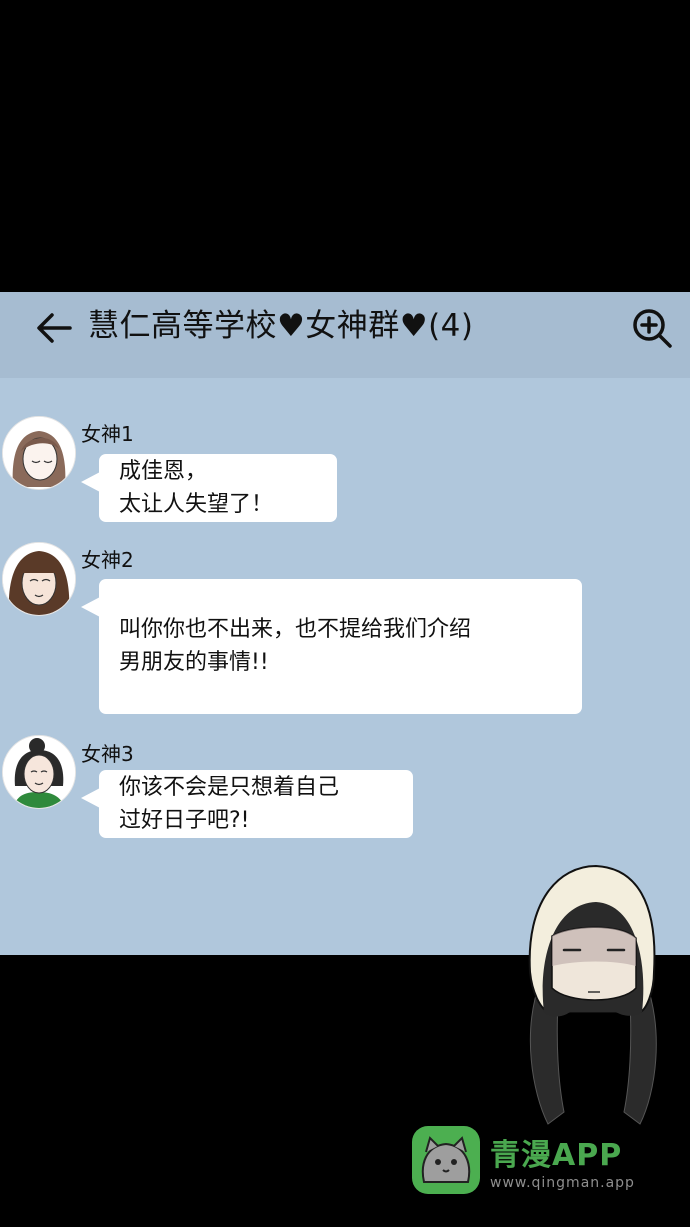  I want to click on qingman-cat-logo-icon, so click(446, 1160).